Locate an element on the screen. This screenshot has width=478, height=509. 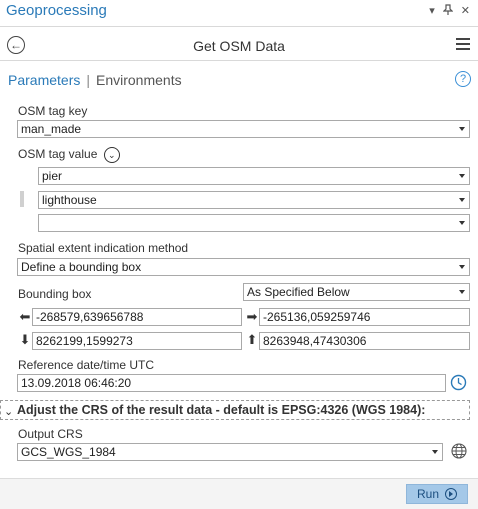
run-button: Run is located at coordinates (437, 494).